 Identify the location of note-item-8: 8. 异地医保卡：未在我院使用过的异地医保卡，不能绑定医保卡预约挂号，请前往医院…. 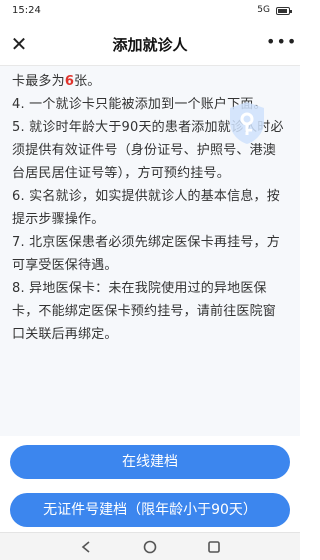
(144, 311).